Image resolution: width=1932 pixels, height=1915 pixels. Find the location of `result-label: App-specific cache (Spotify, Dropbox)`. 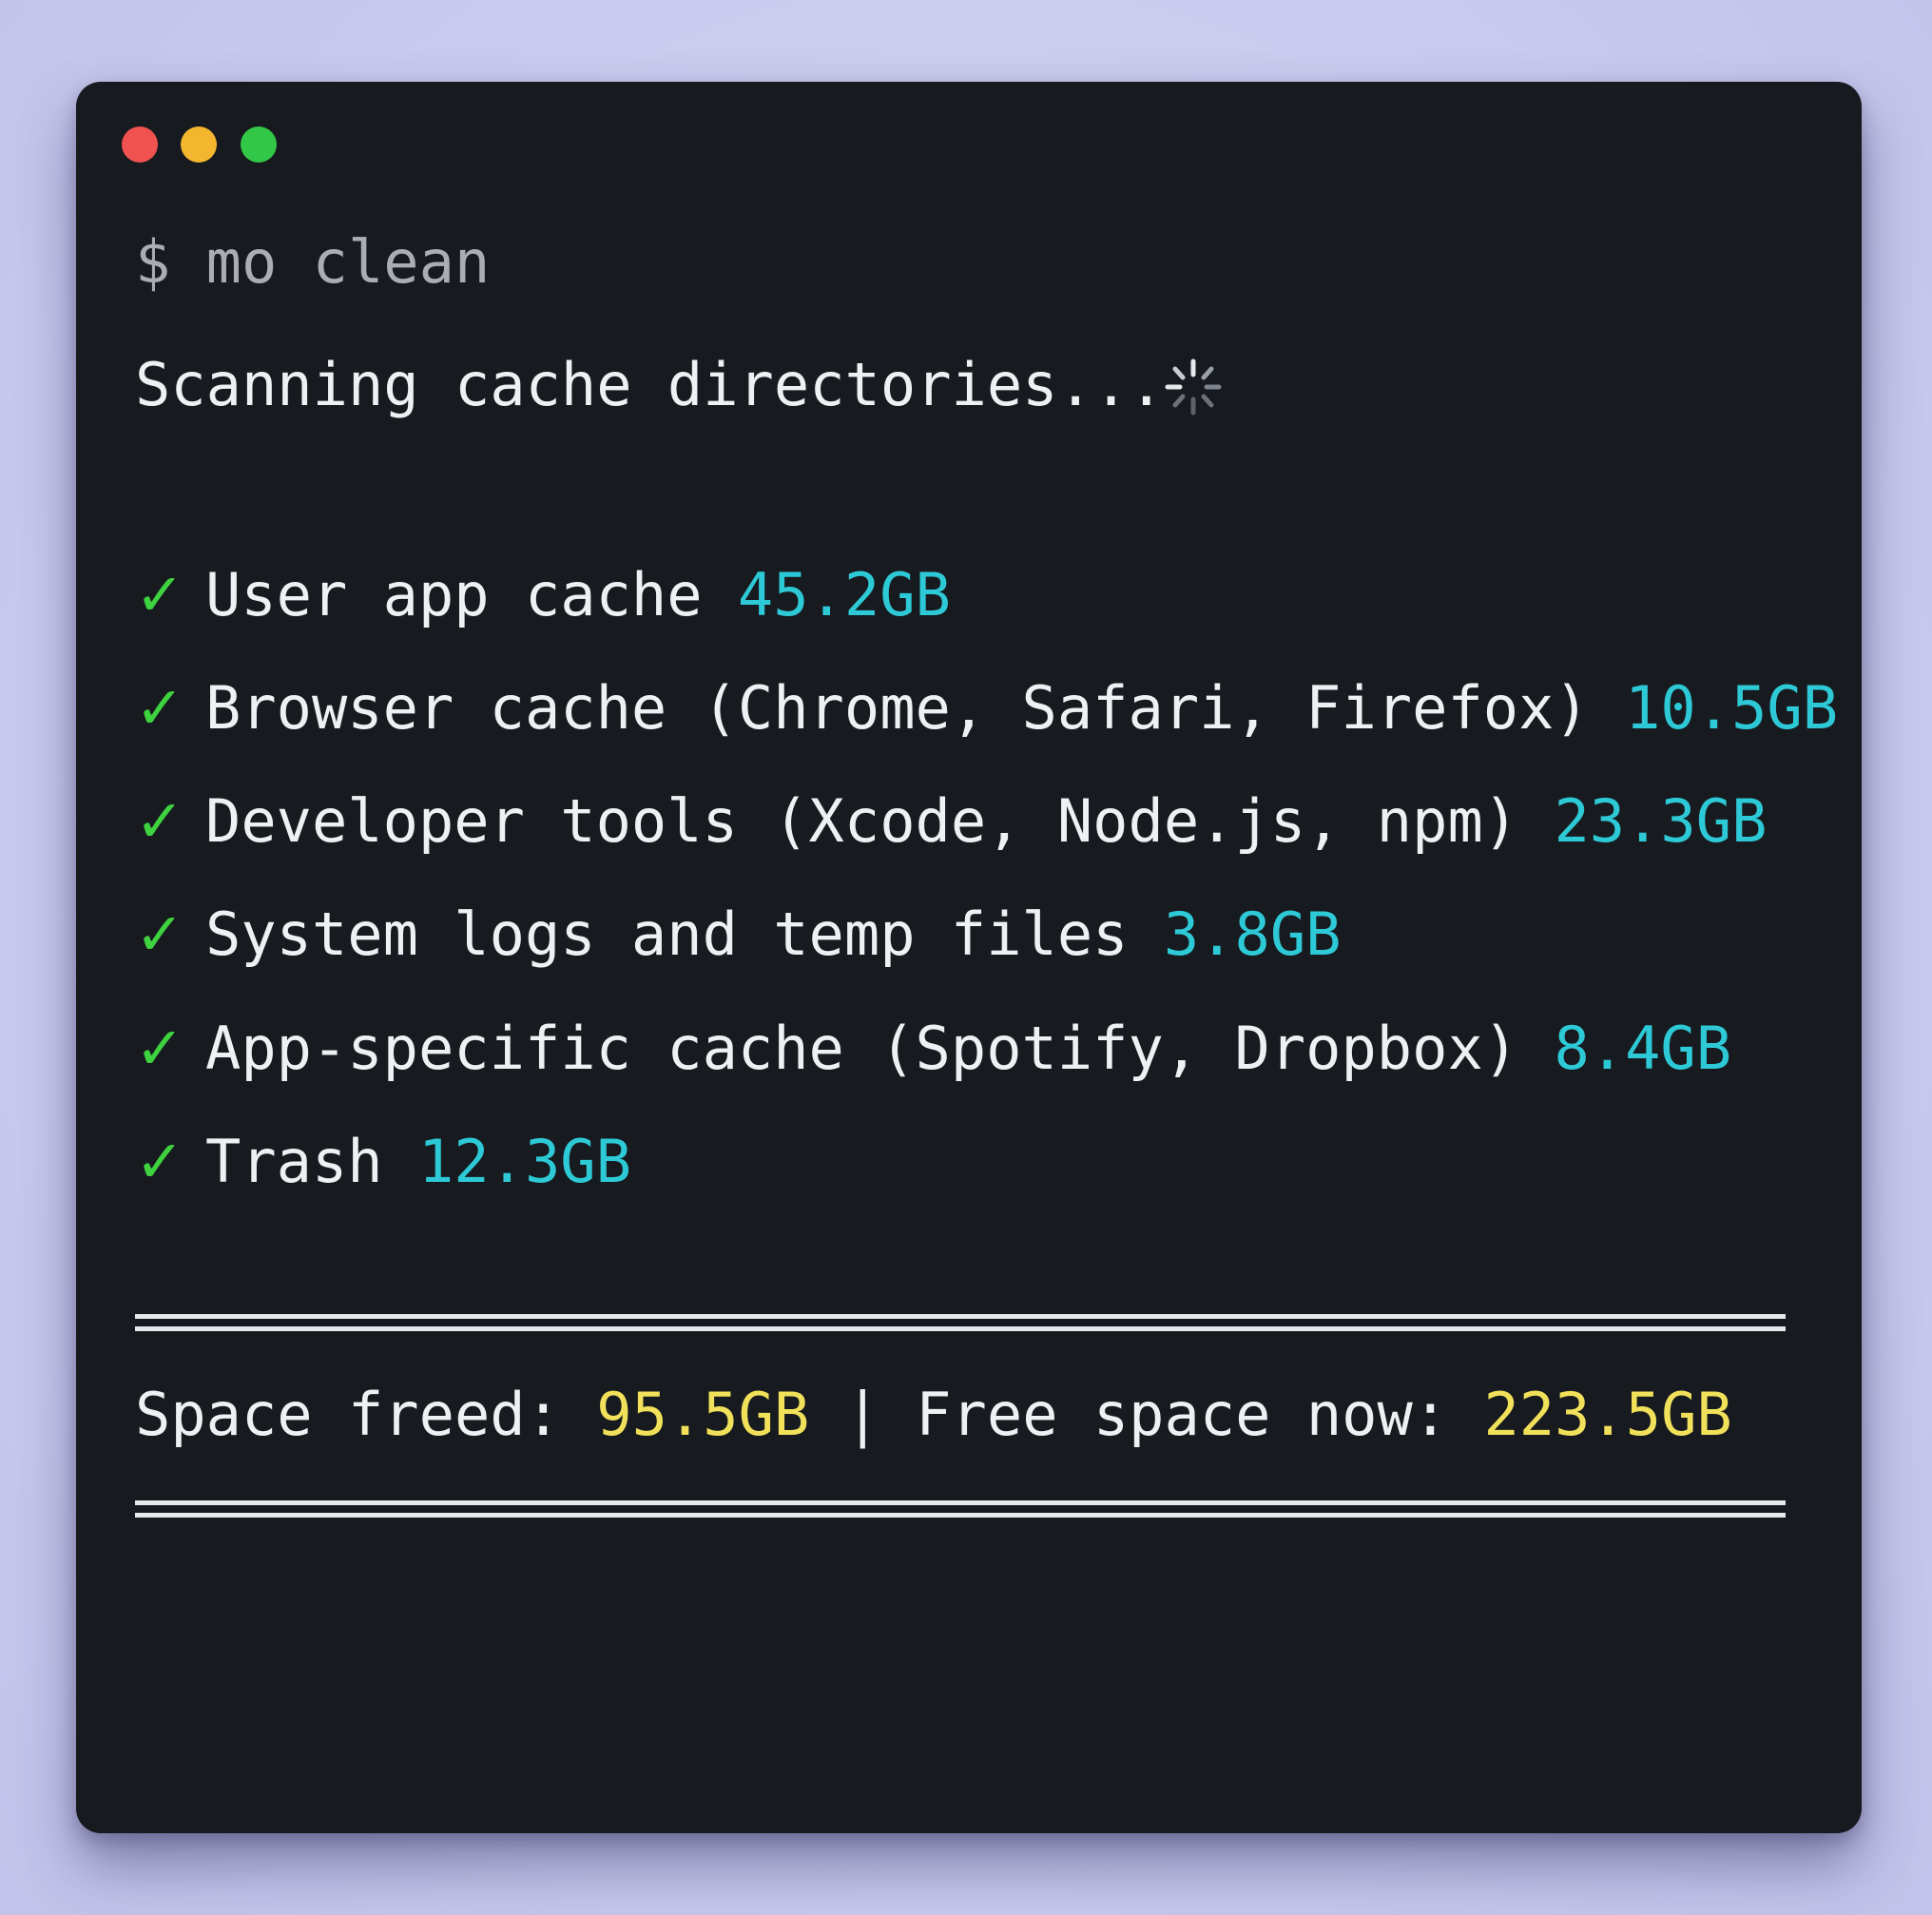

result-label: App-specific cache (Spotify, Dropbox) is located at coordinates (862, 1048).